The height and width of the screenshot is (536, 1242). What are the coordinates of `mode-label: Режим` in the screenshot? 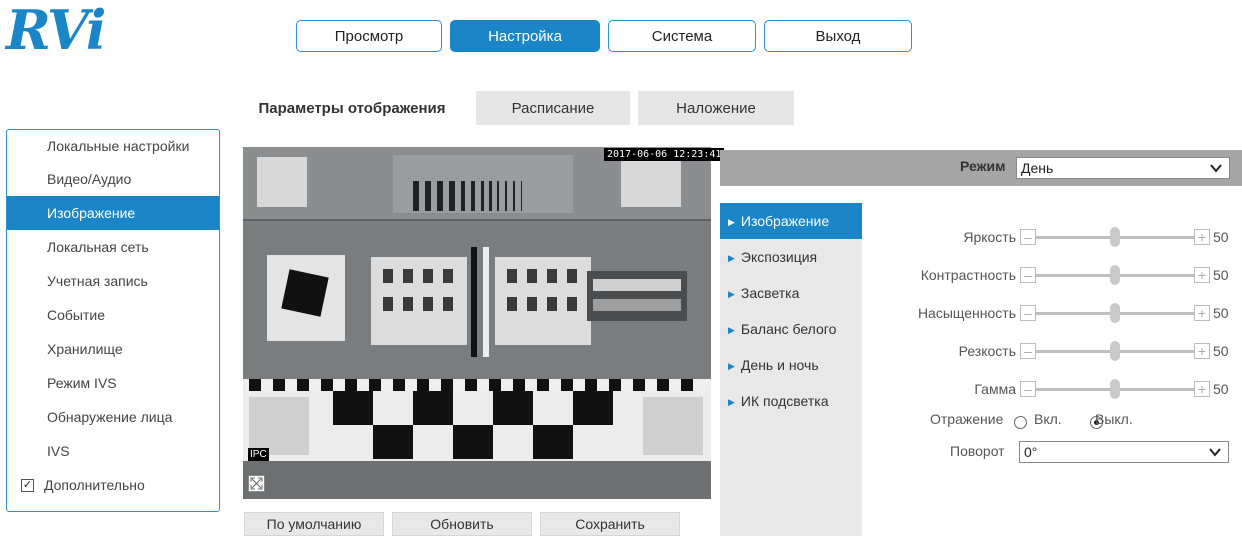 It's located at (983, 166).